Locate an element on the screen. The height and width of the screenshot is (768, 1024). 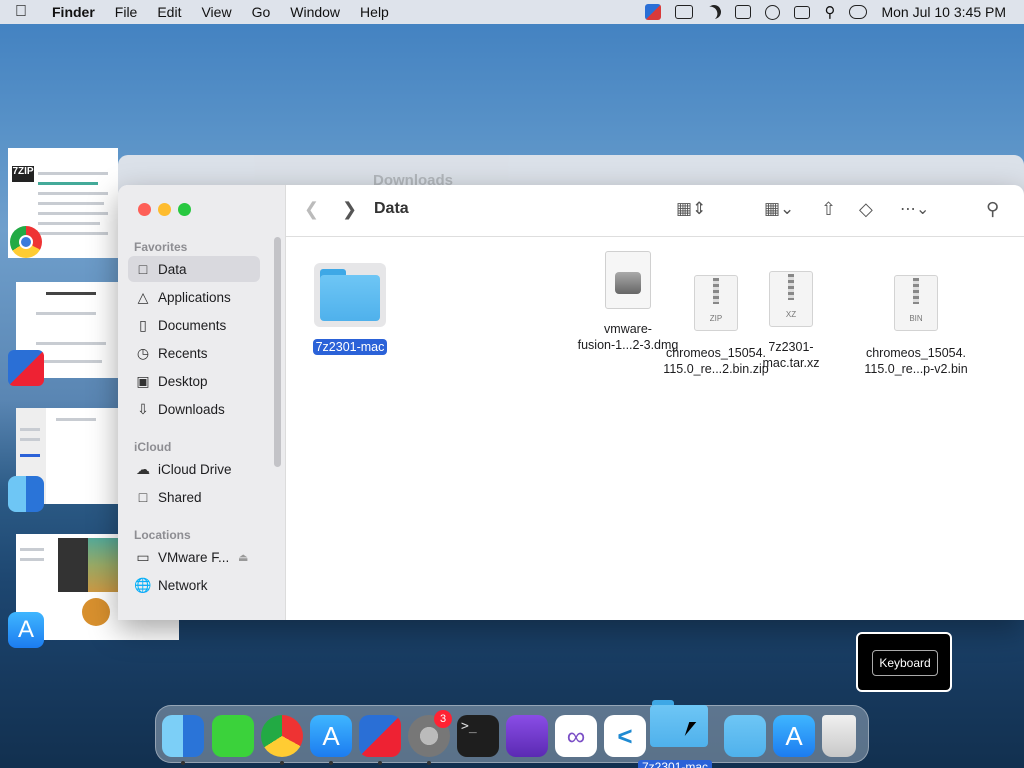
file-item-chromeos-bin: BIN chromeos_15054. 115.0_re...p-v2.bin is located at coordinates (916, 326).